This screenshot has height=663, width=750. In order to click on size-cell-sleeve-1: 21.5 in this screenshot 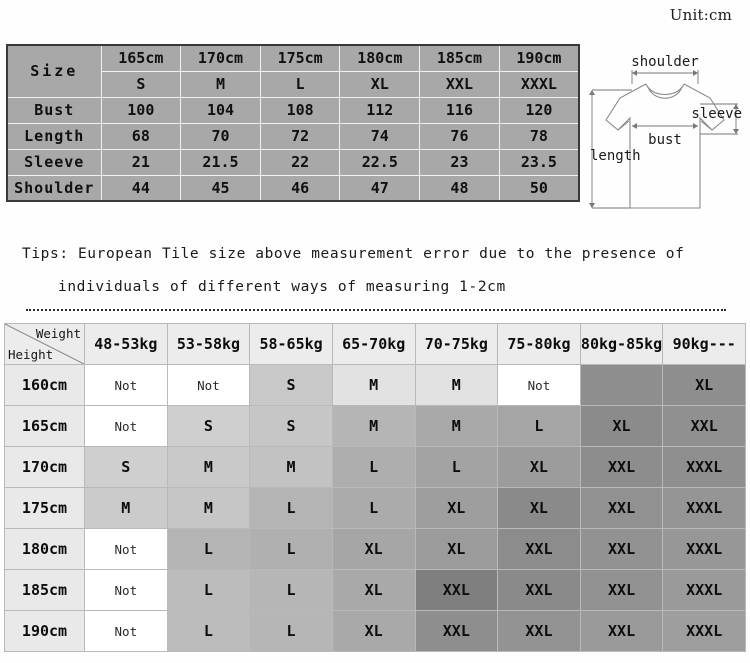, I will do `click(220, 162)`.